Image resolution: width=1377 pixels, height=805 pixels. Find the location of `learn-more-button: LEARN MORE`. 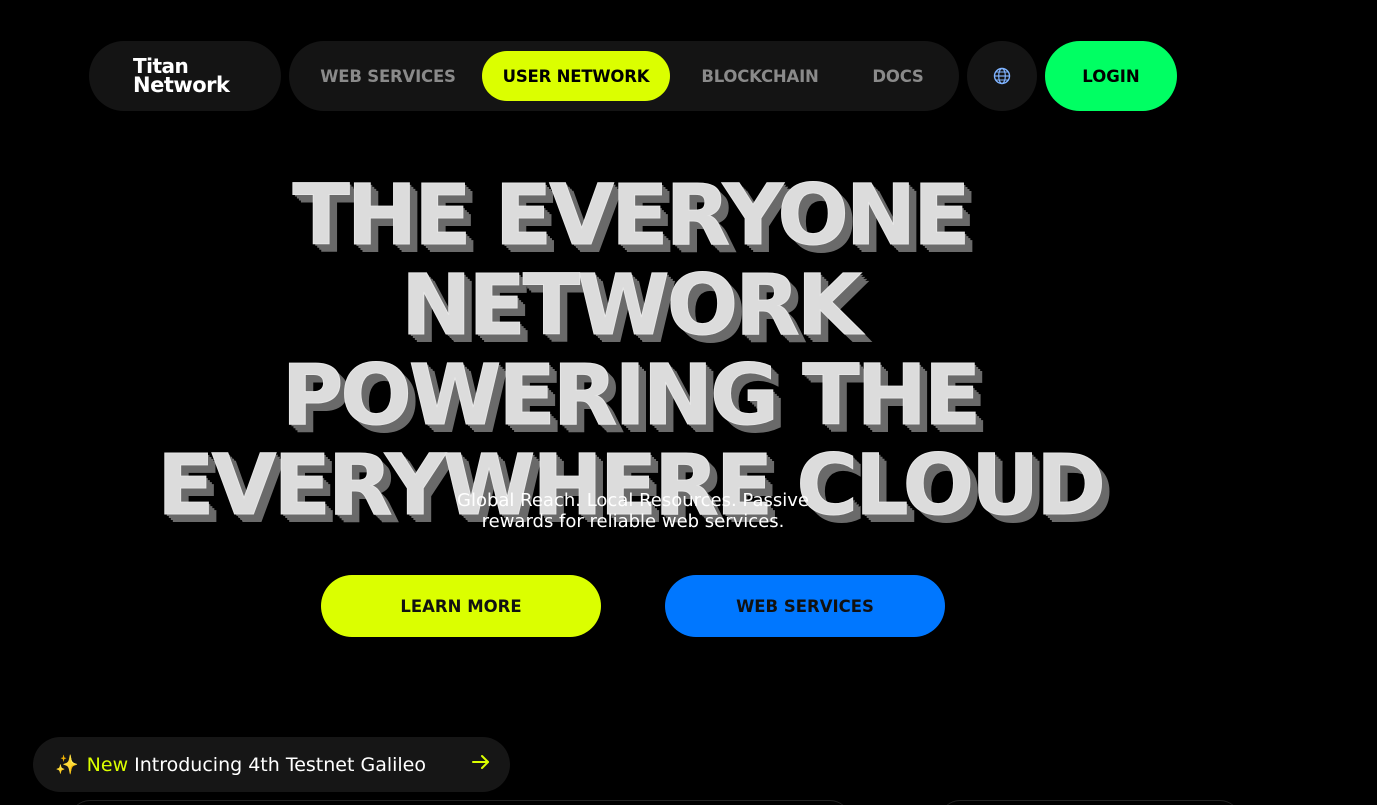

learn-more-button: LEARN MORE is located at coordinates (461, 606).